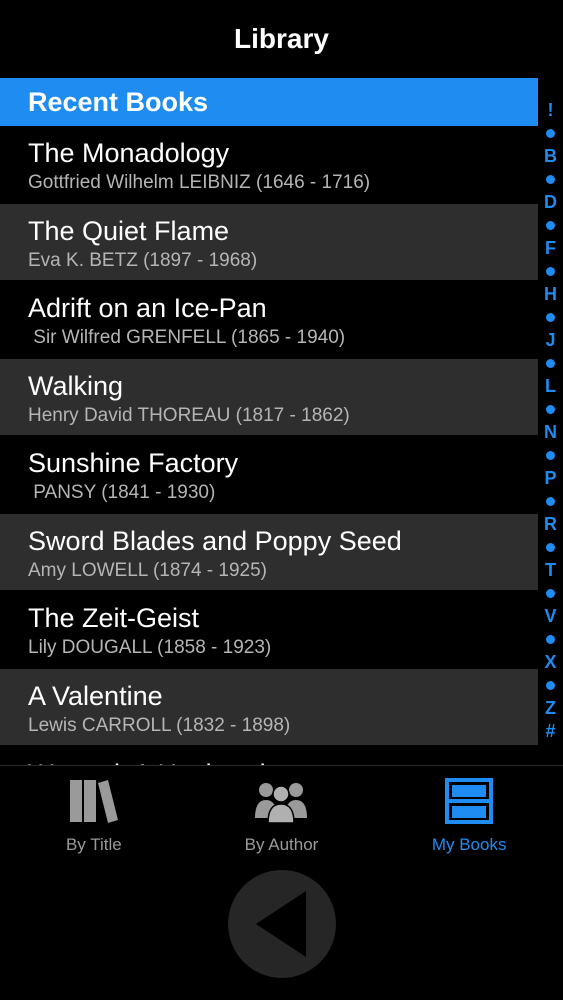 The width and height of the screenshot is (563, 1000). I want to click on book-title: A Valentine, so click(95, 695).